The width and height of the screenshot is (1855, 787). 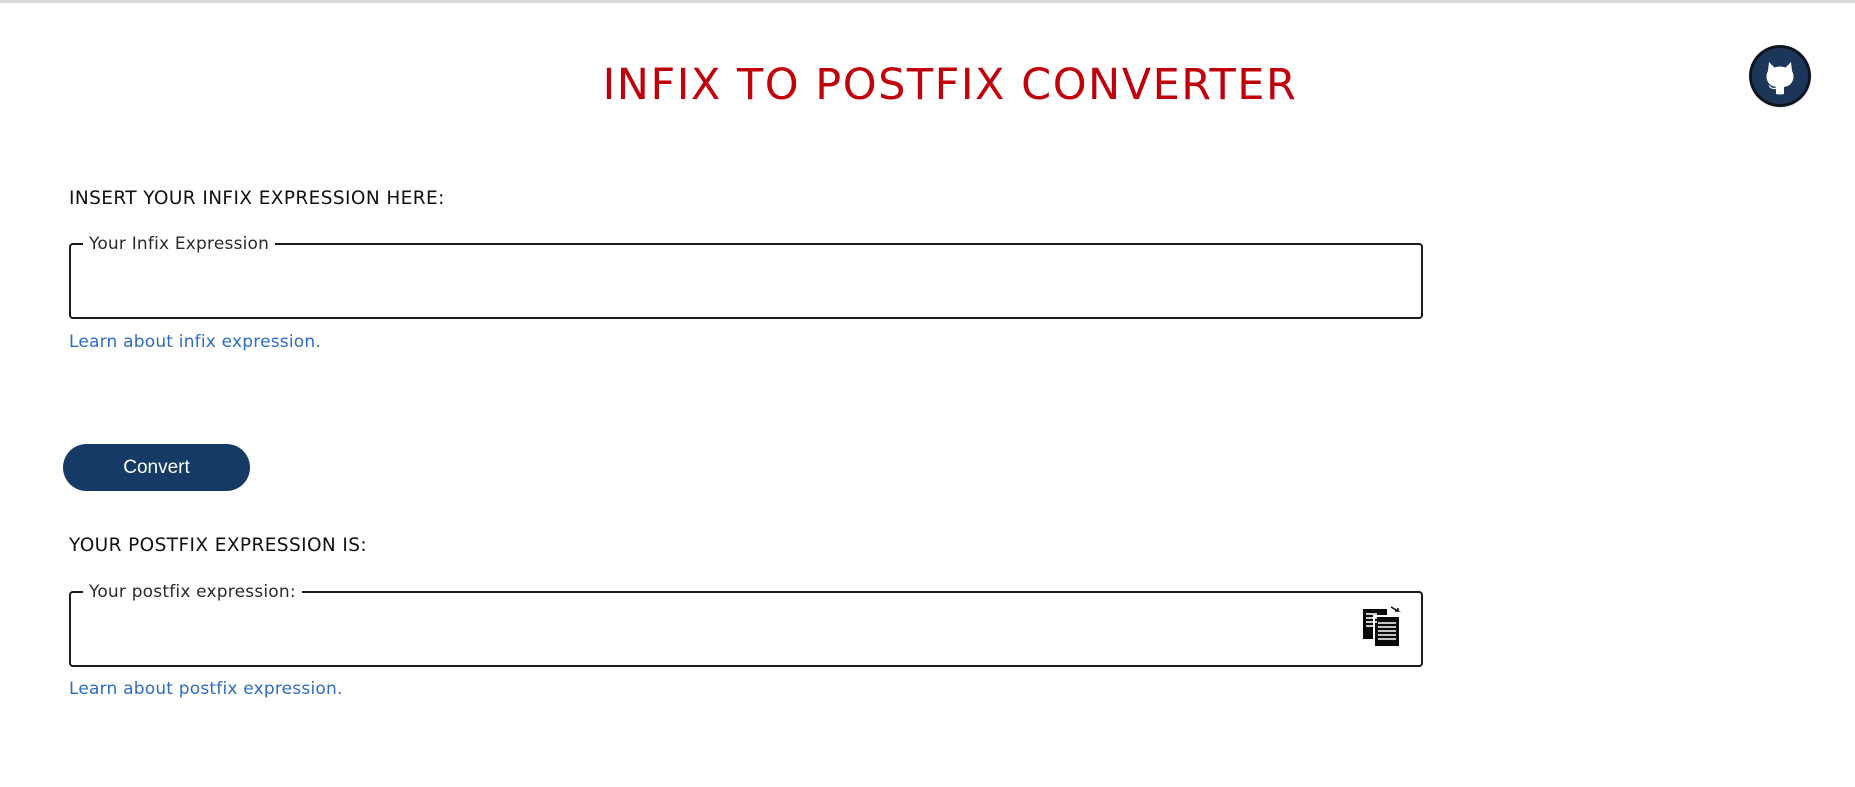 What do you see at coordinates (950, 85) in the screenshot?
I see `page-title: INFIX TO POSTFIX CONVERTER` at bounding box center [950, 85].